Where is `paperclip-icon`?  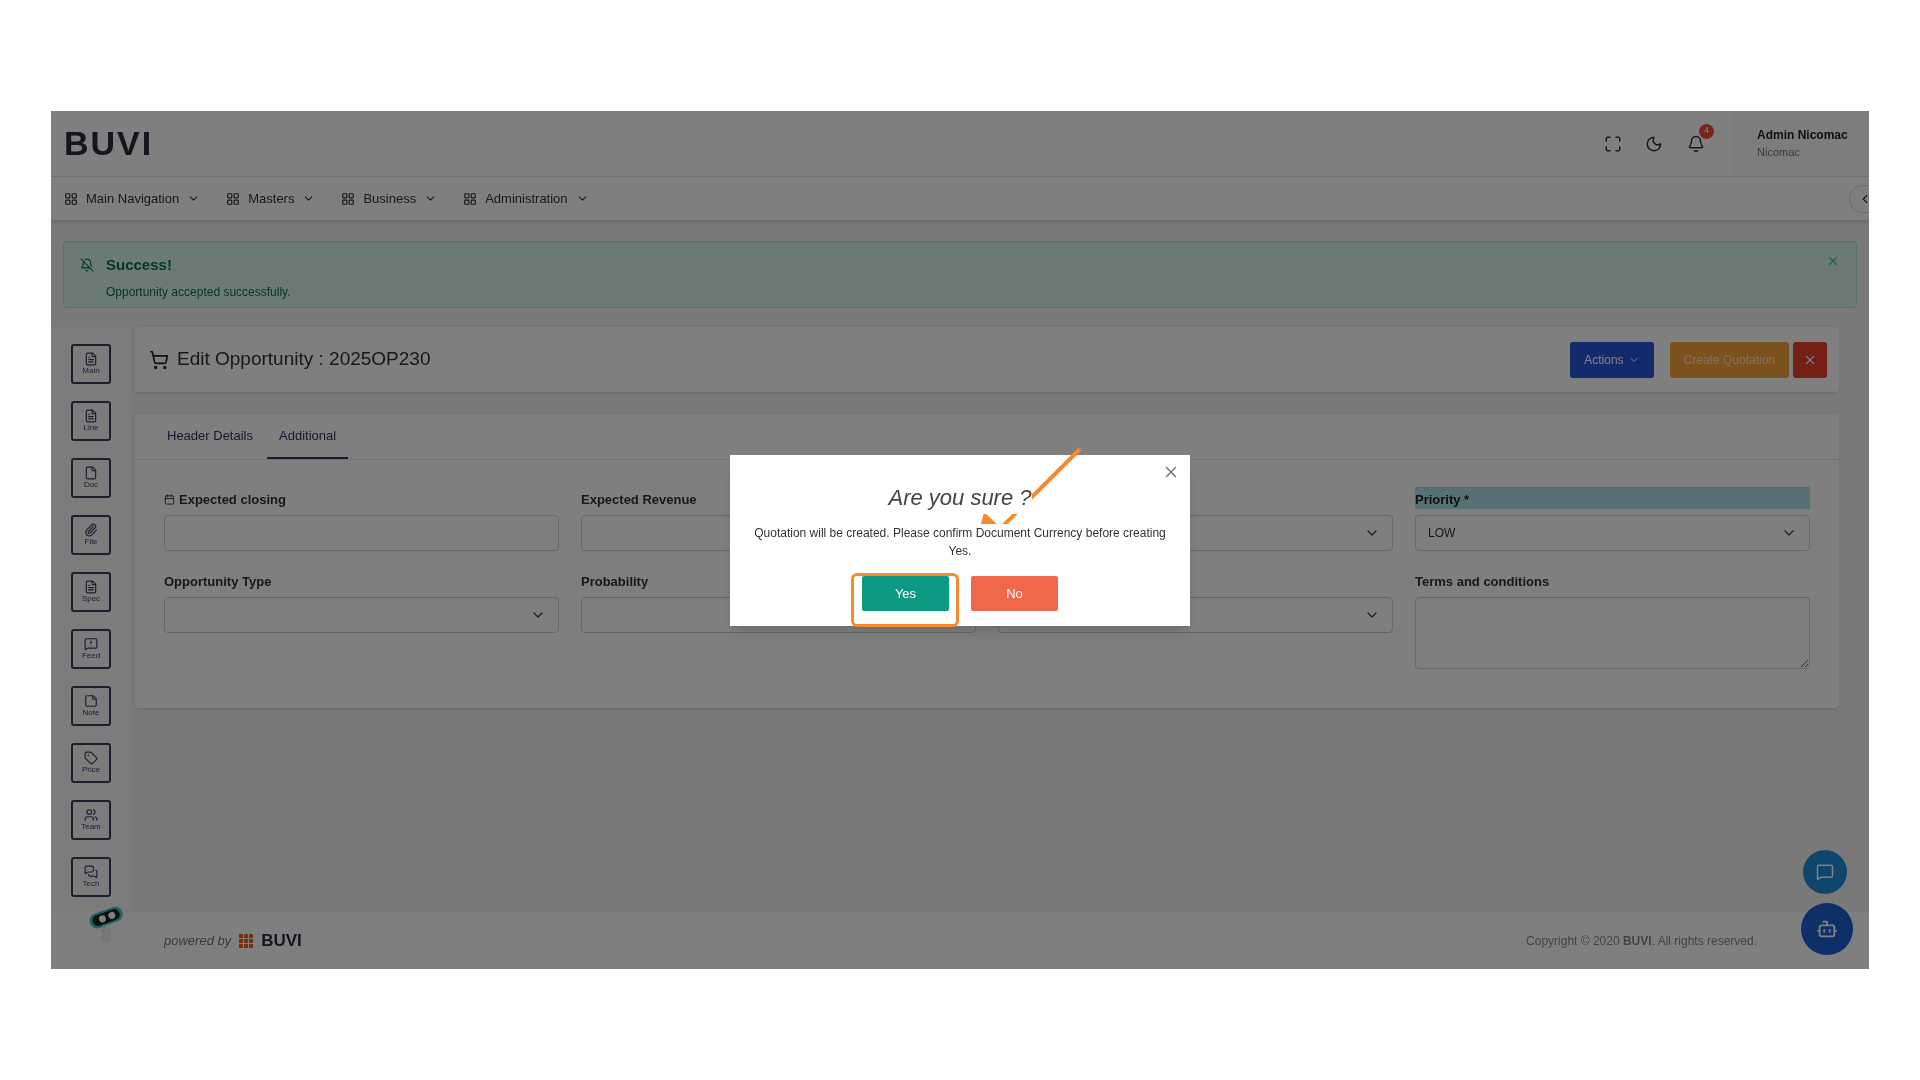 paperclip-icon is located at coordinates (91, 530).